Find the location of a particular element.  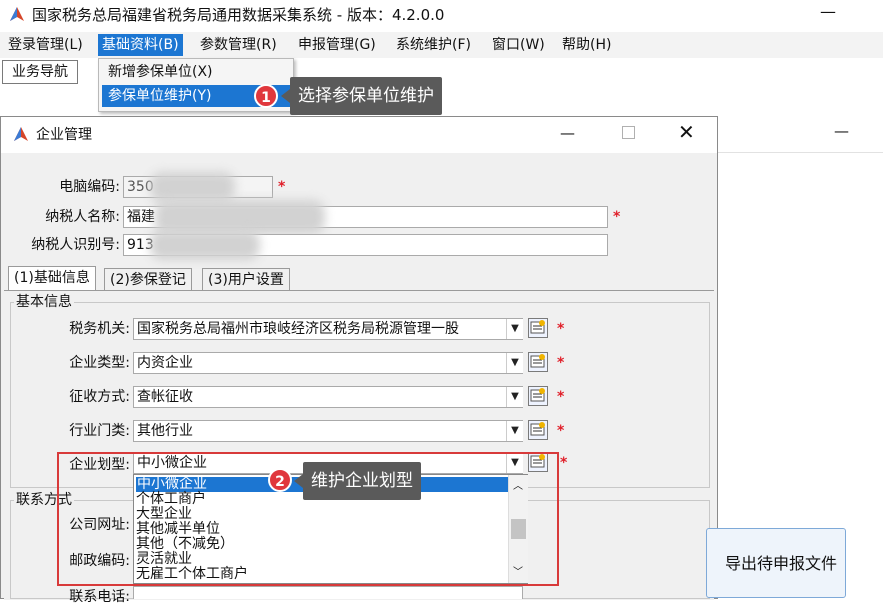

tab-insurance-registration: (2)参保登记 is located at coordinates (148, 279).